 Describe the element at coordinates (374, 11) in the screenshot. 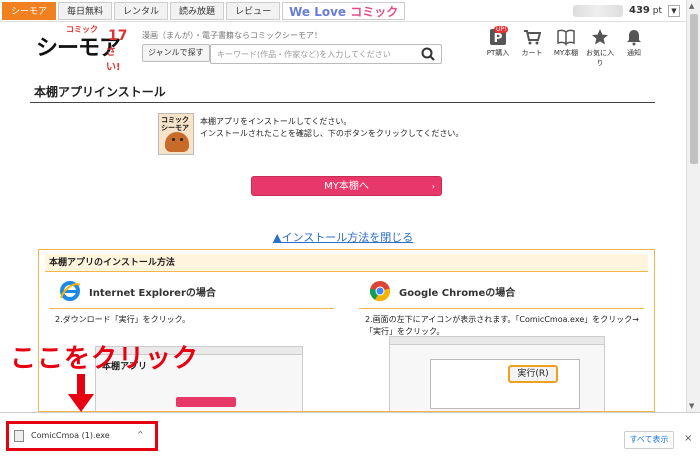

I see `banner-comic: コミック` at that location.